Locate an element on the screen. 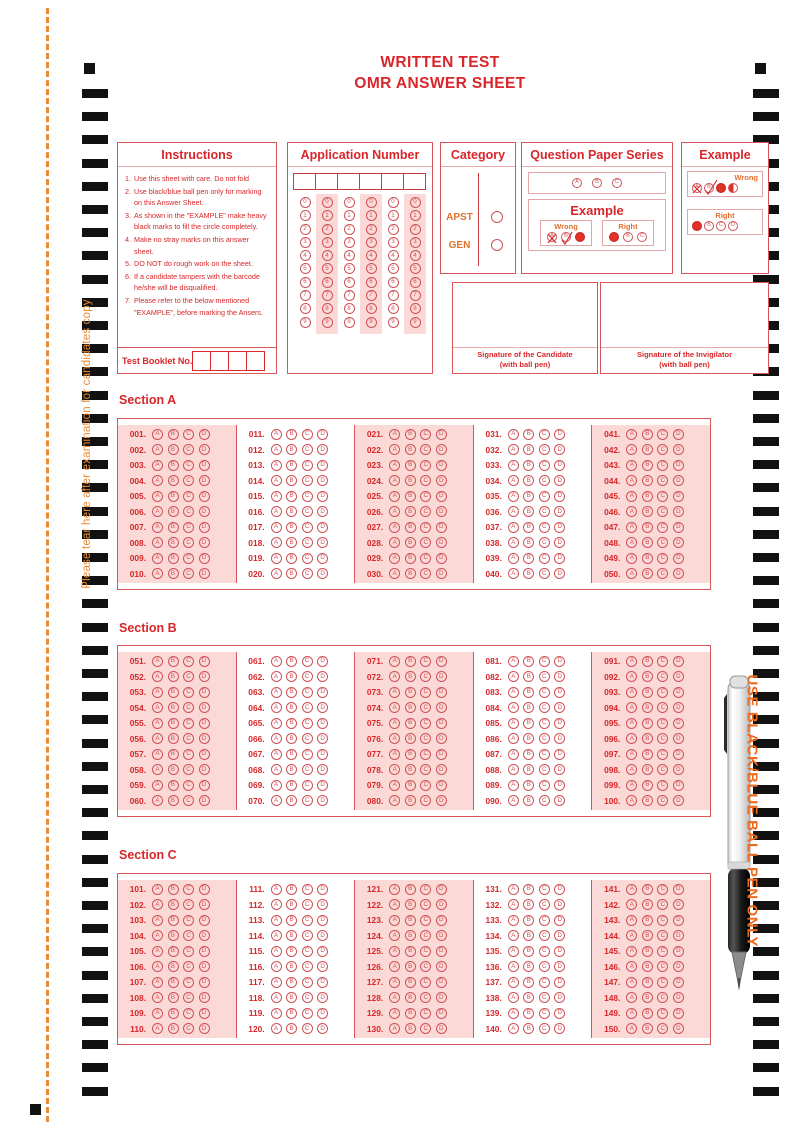 The image size is (800, 1130). application-number-bubble: 1 is located at coordinates (371, 216).